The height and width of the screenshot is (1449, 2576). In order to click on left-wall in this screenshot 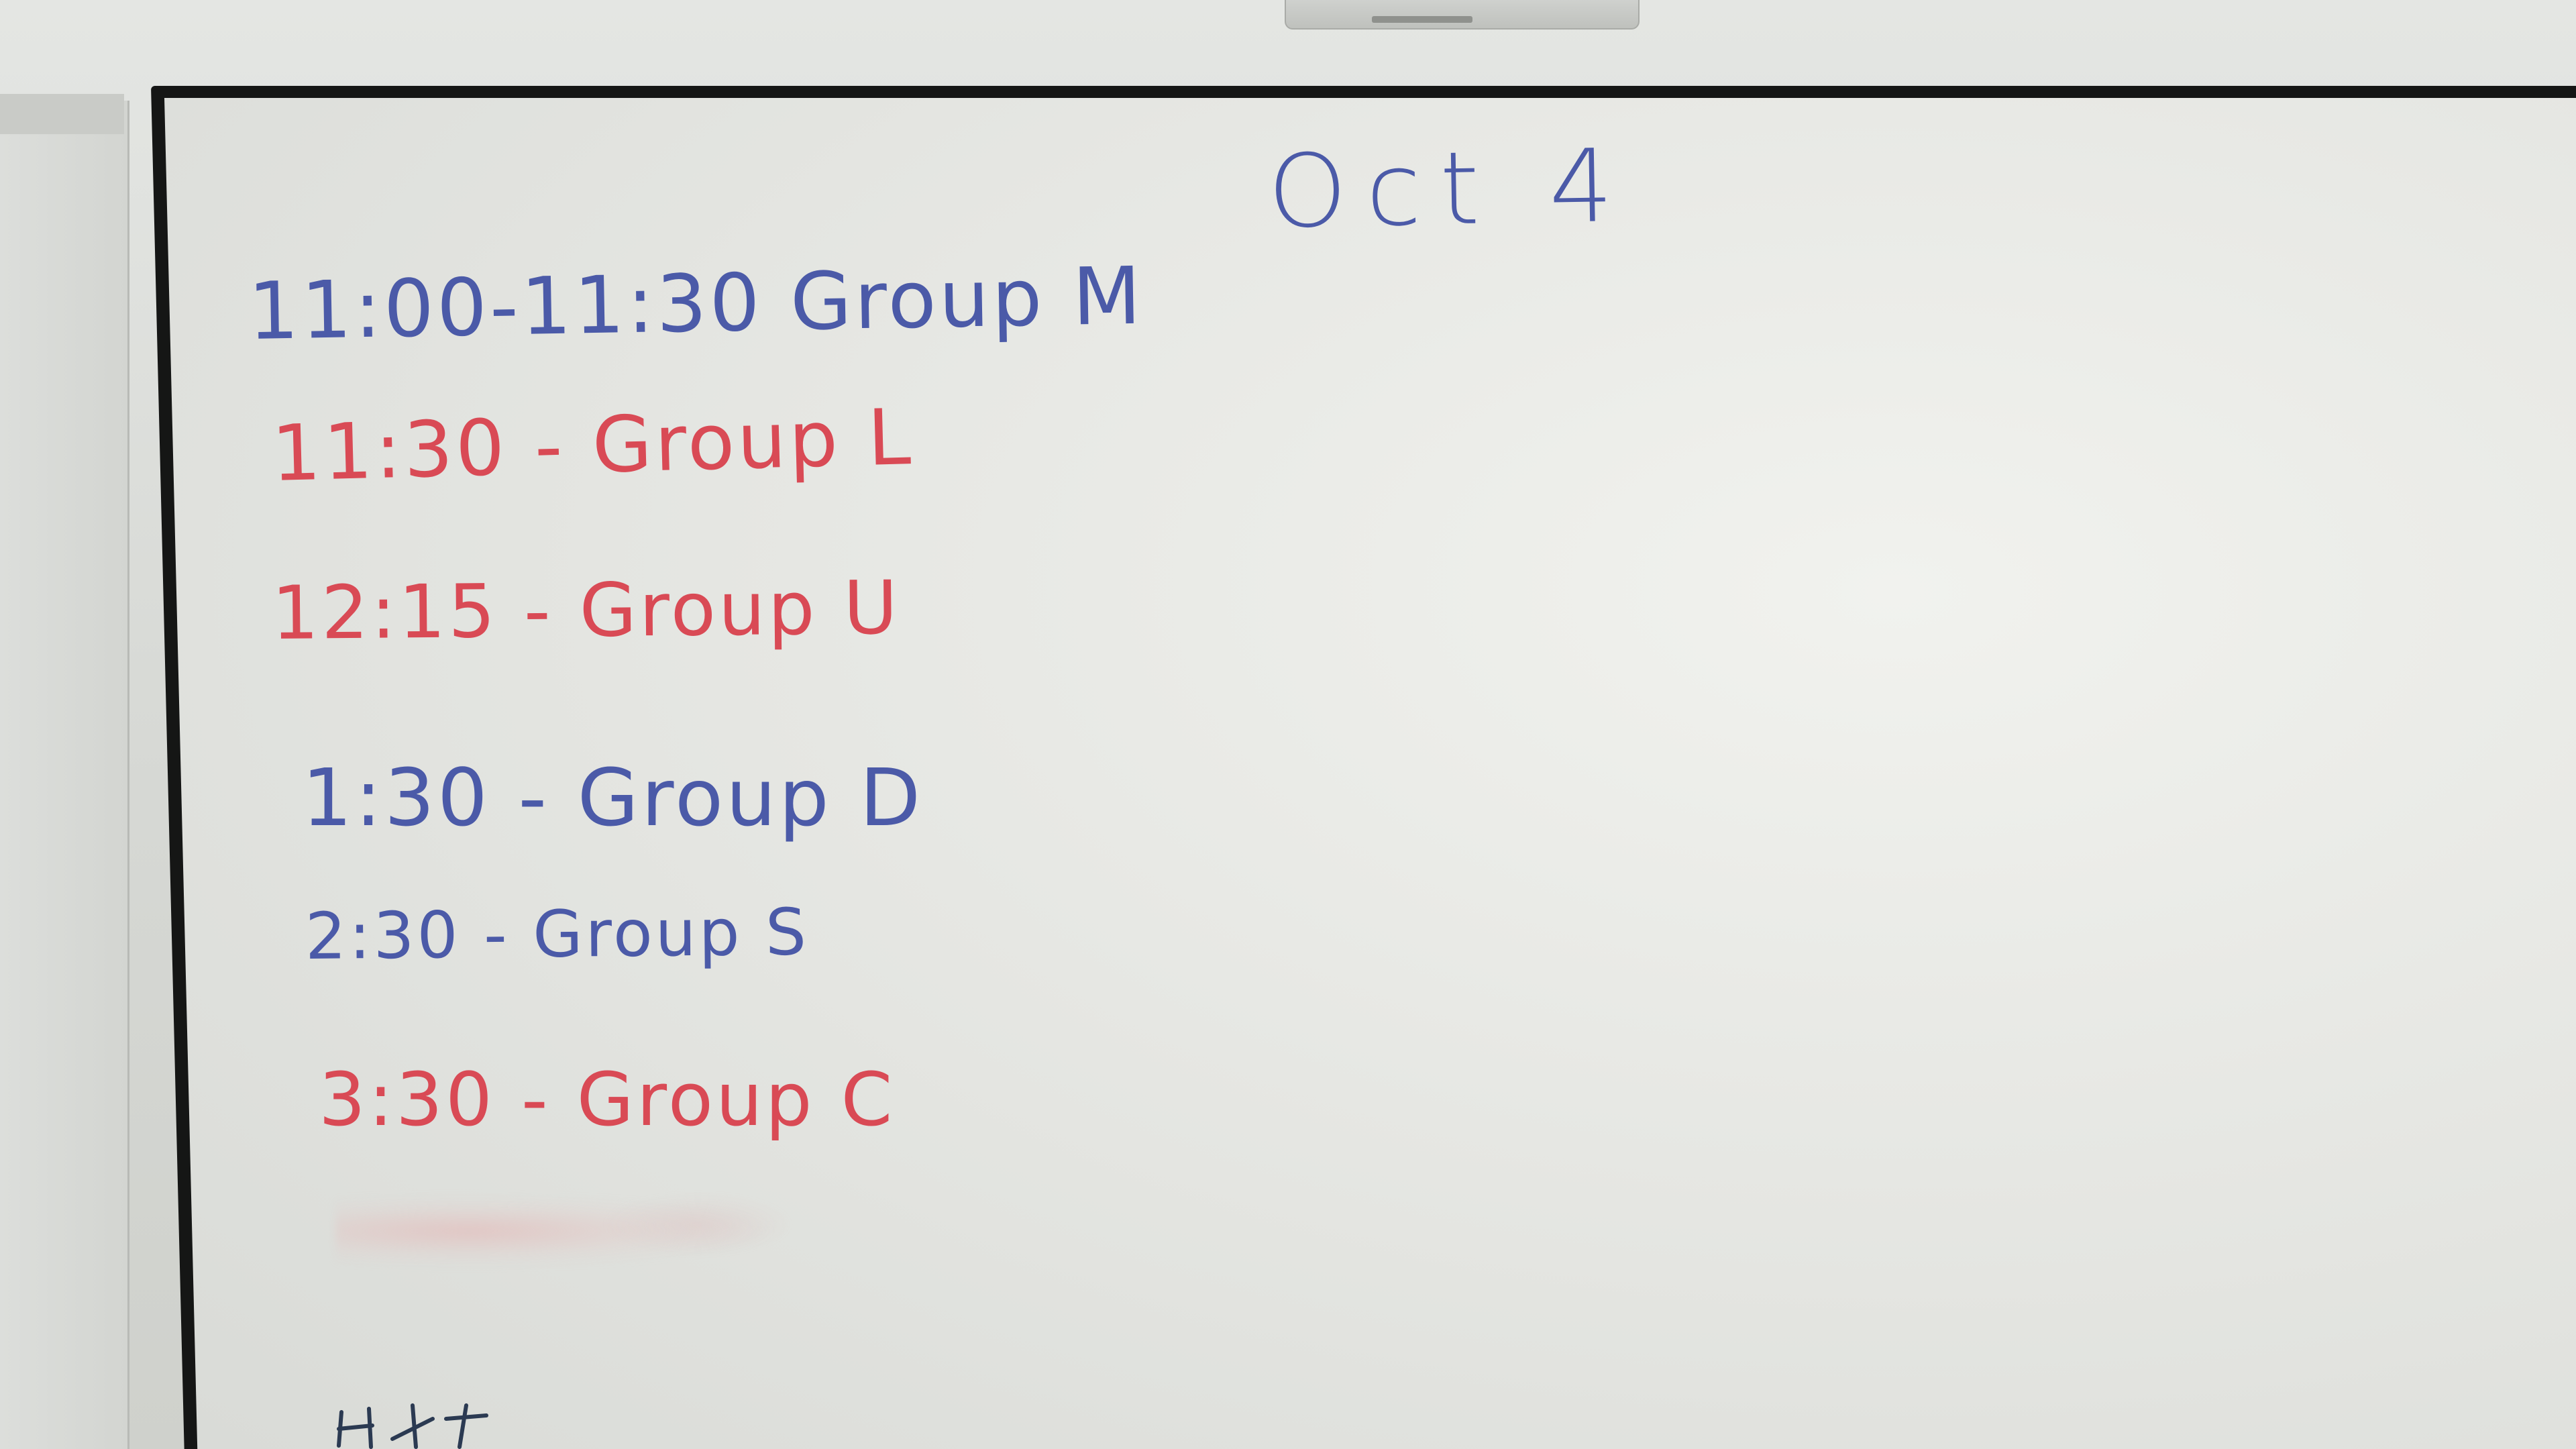, I will do `click(64, 775)`.